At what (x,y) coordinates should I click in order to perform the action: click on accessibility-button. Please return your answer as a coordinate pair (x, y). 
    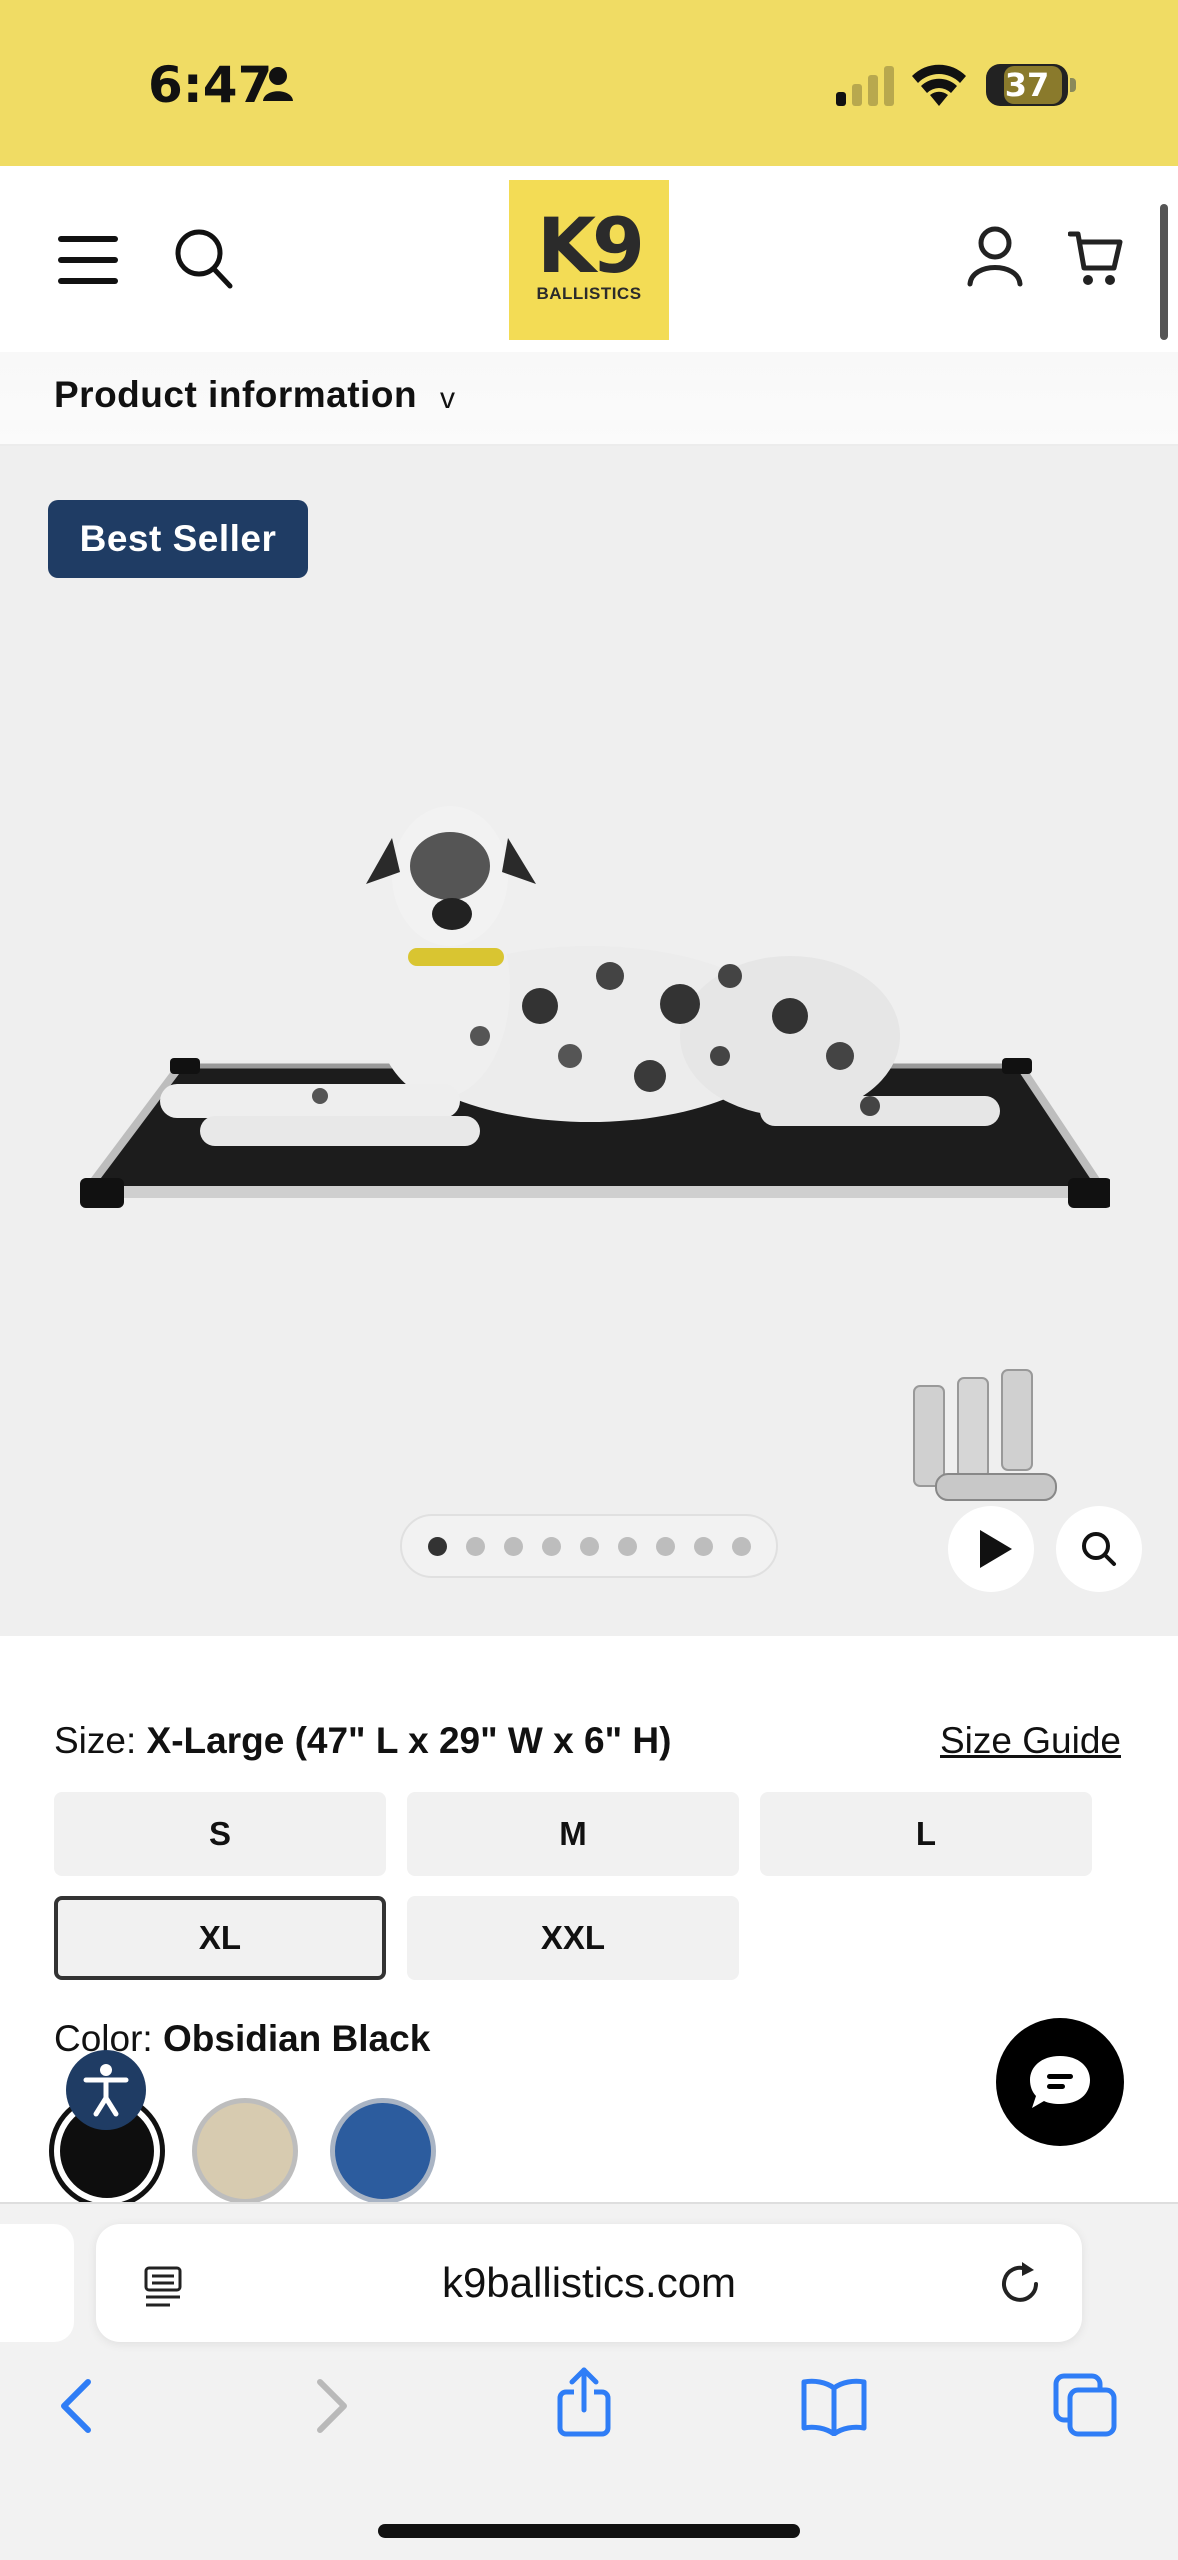
    Looking at the image, I should click on (106, 2090).